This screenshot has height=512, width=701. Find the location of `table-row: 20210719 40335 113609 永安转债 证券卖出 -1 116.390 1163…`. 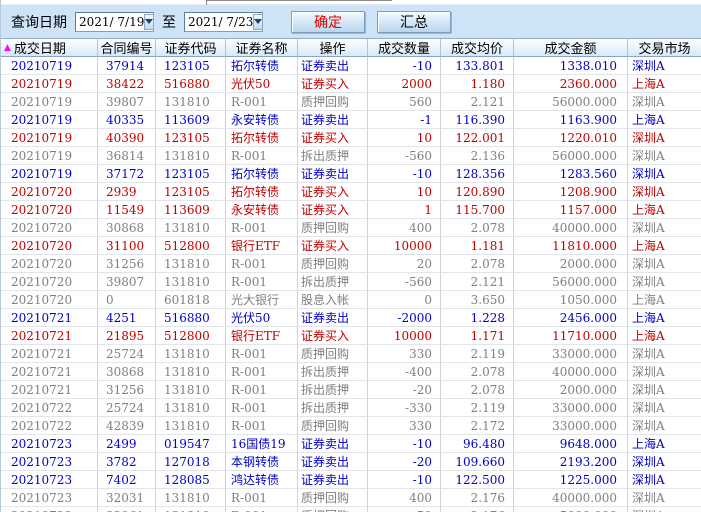

table-row: 20210719 40335 113609 永安转债 证券卖出 -1 116.390 1163… is located at coordinates (351, 120).